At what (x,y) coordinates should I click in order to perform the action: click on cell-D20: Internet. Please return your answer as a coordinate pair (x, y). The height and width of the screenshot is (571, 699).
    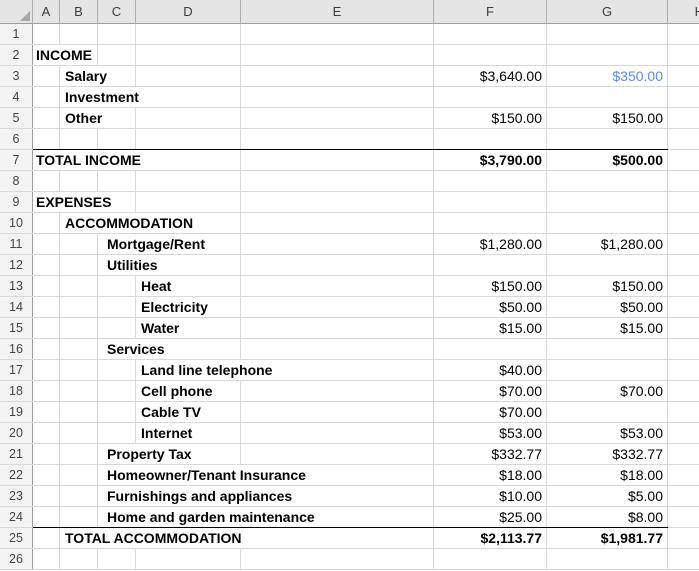
    Looking at the image, I should click on (188, 433).